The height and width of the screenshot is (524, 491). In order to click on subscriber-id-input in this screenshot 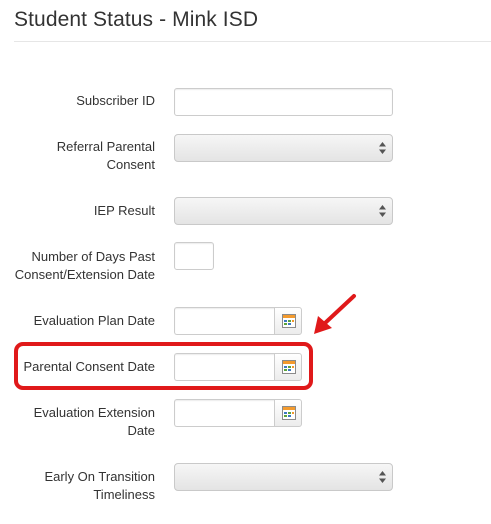, I will do `click(283, 102)`.